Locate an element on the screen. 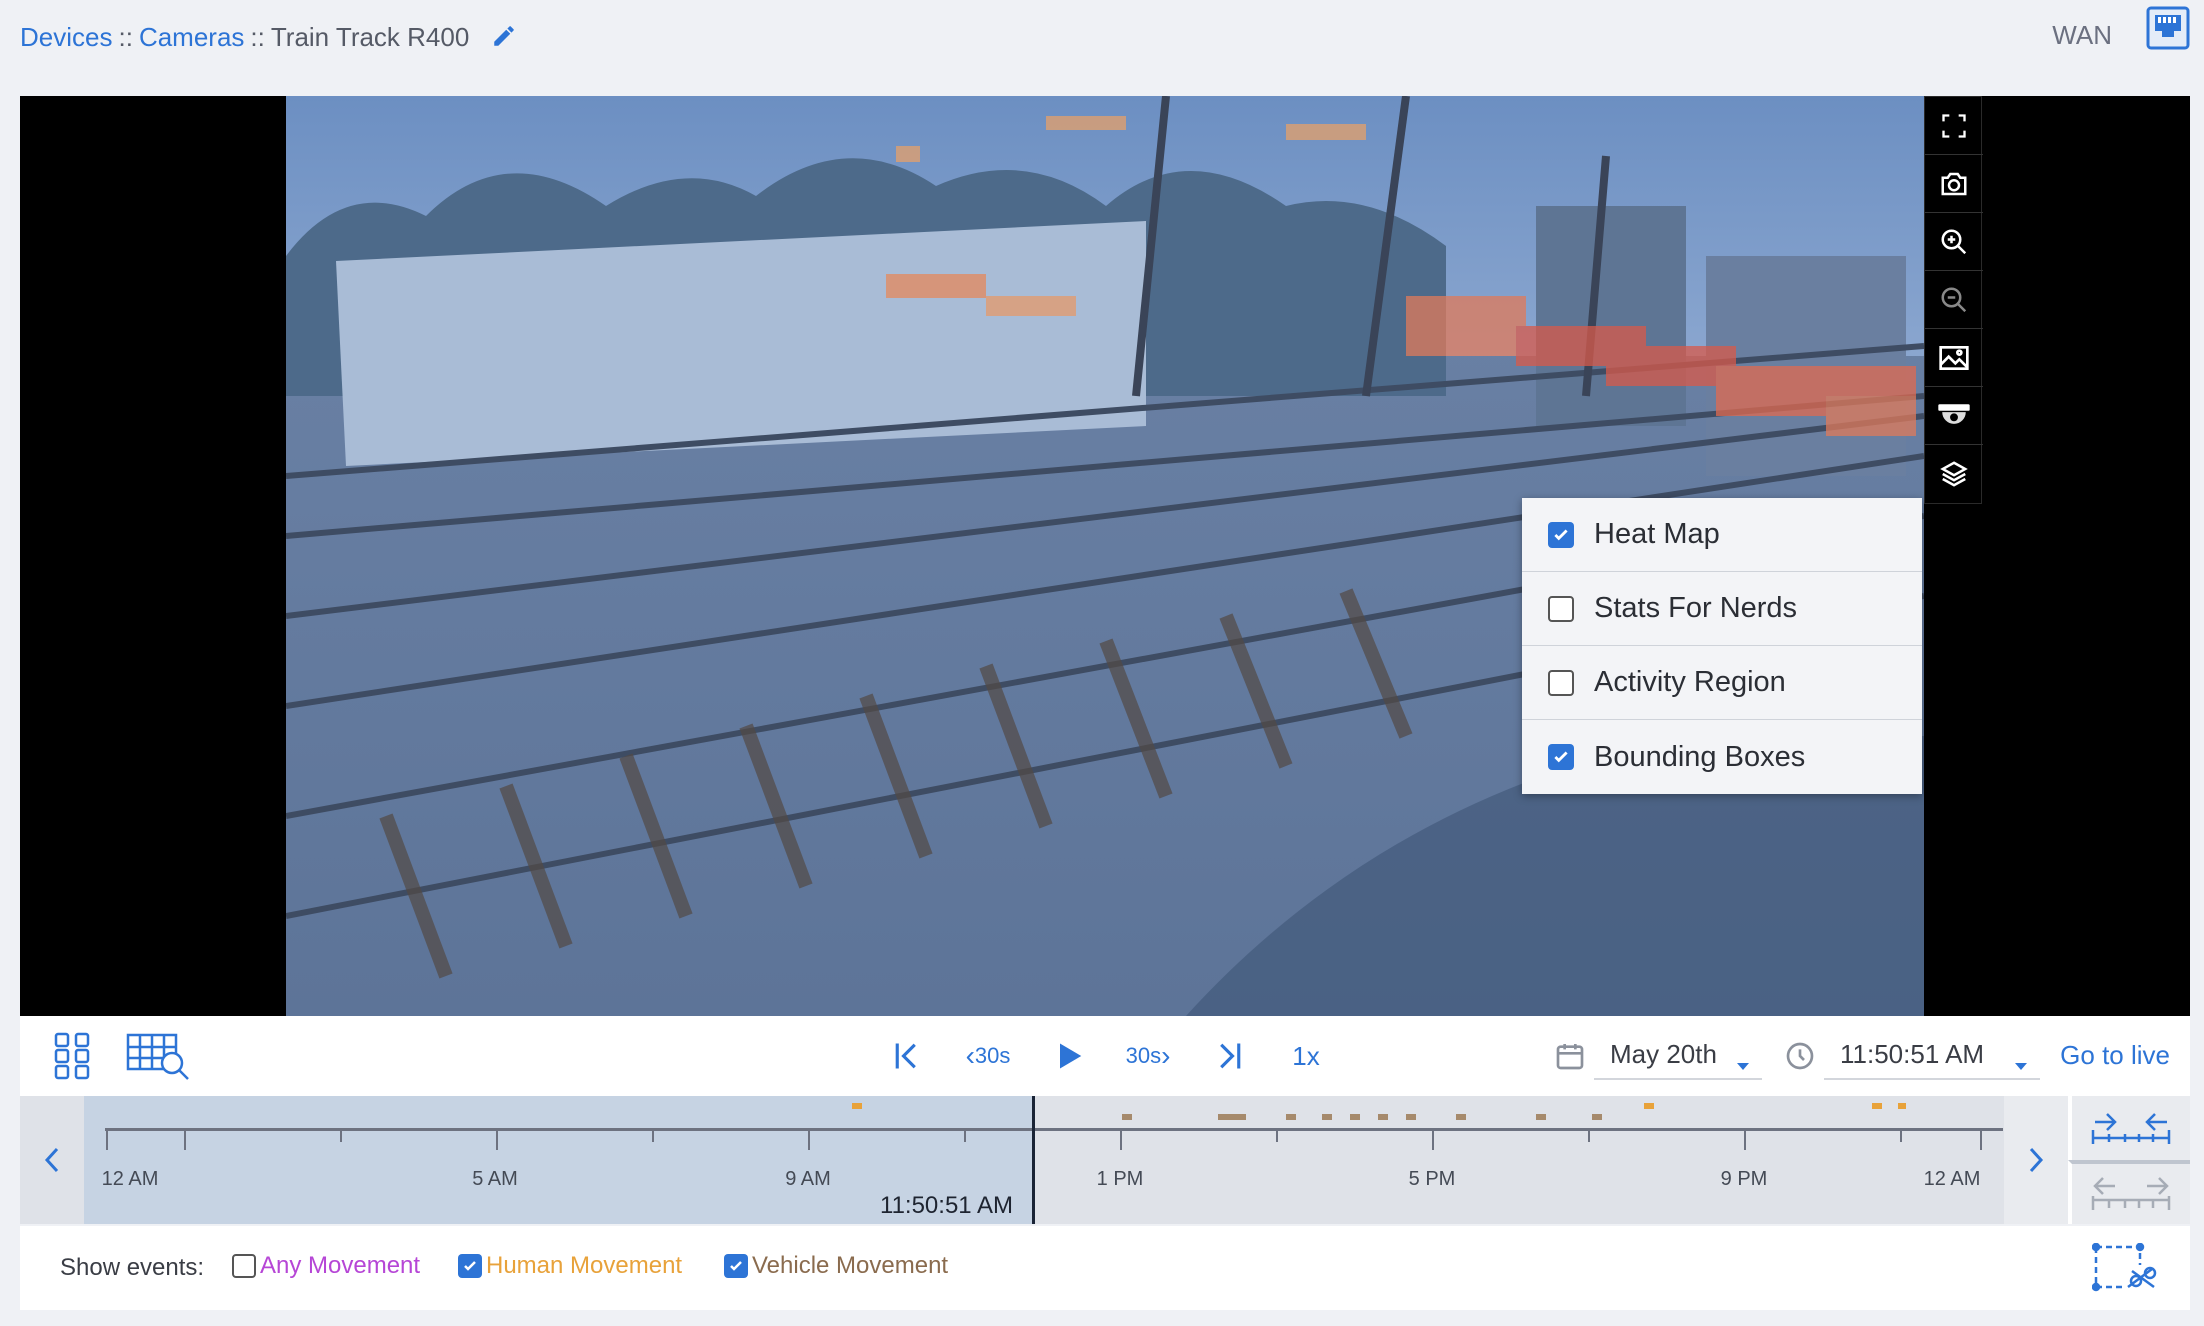 Image resolution: width=2204 pixels, height=1326 pixels. filter-any-movement: Any Movement is located at coordinates (326, 1266).